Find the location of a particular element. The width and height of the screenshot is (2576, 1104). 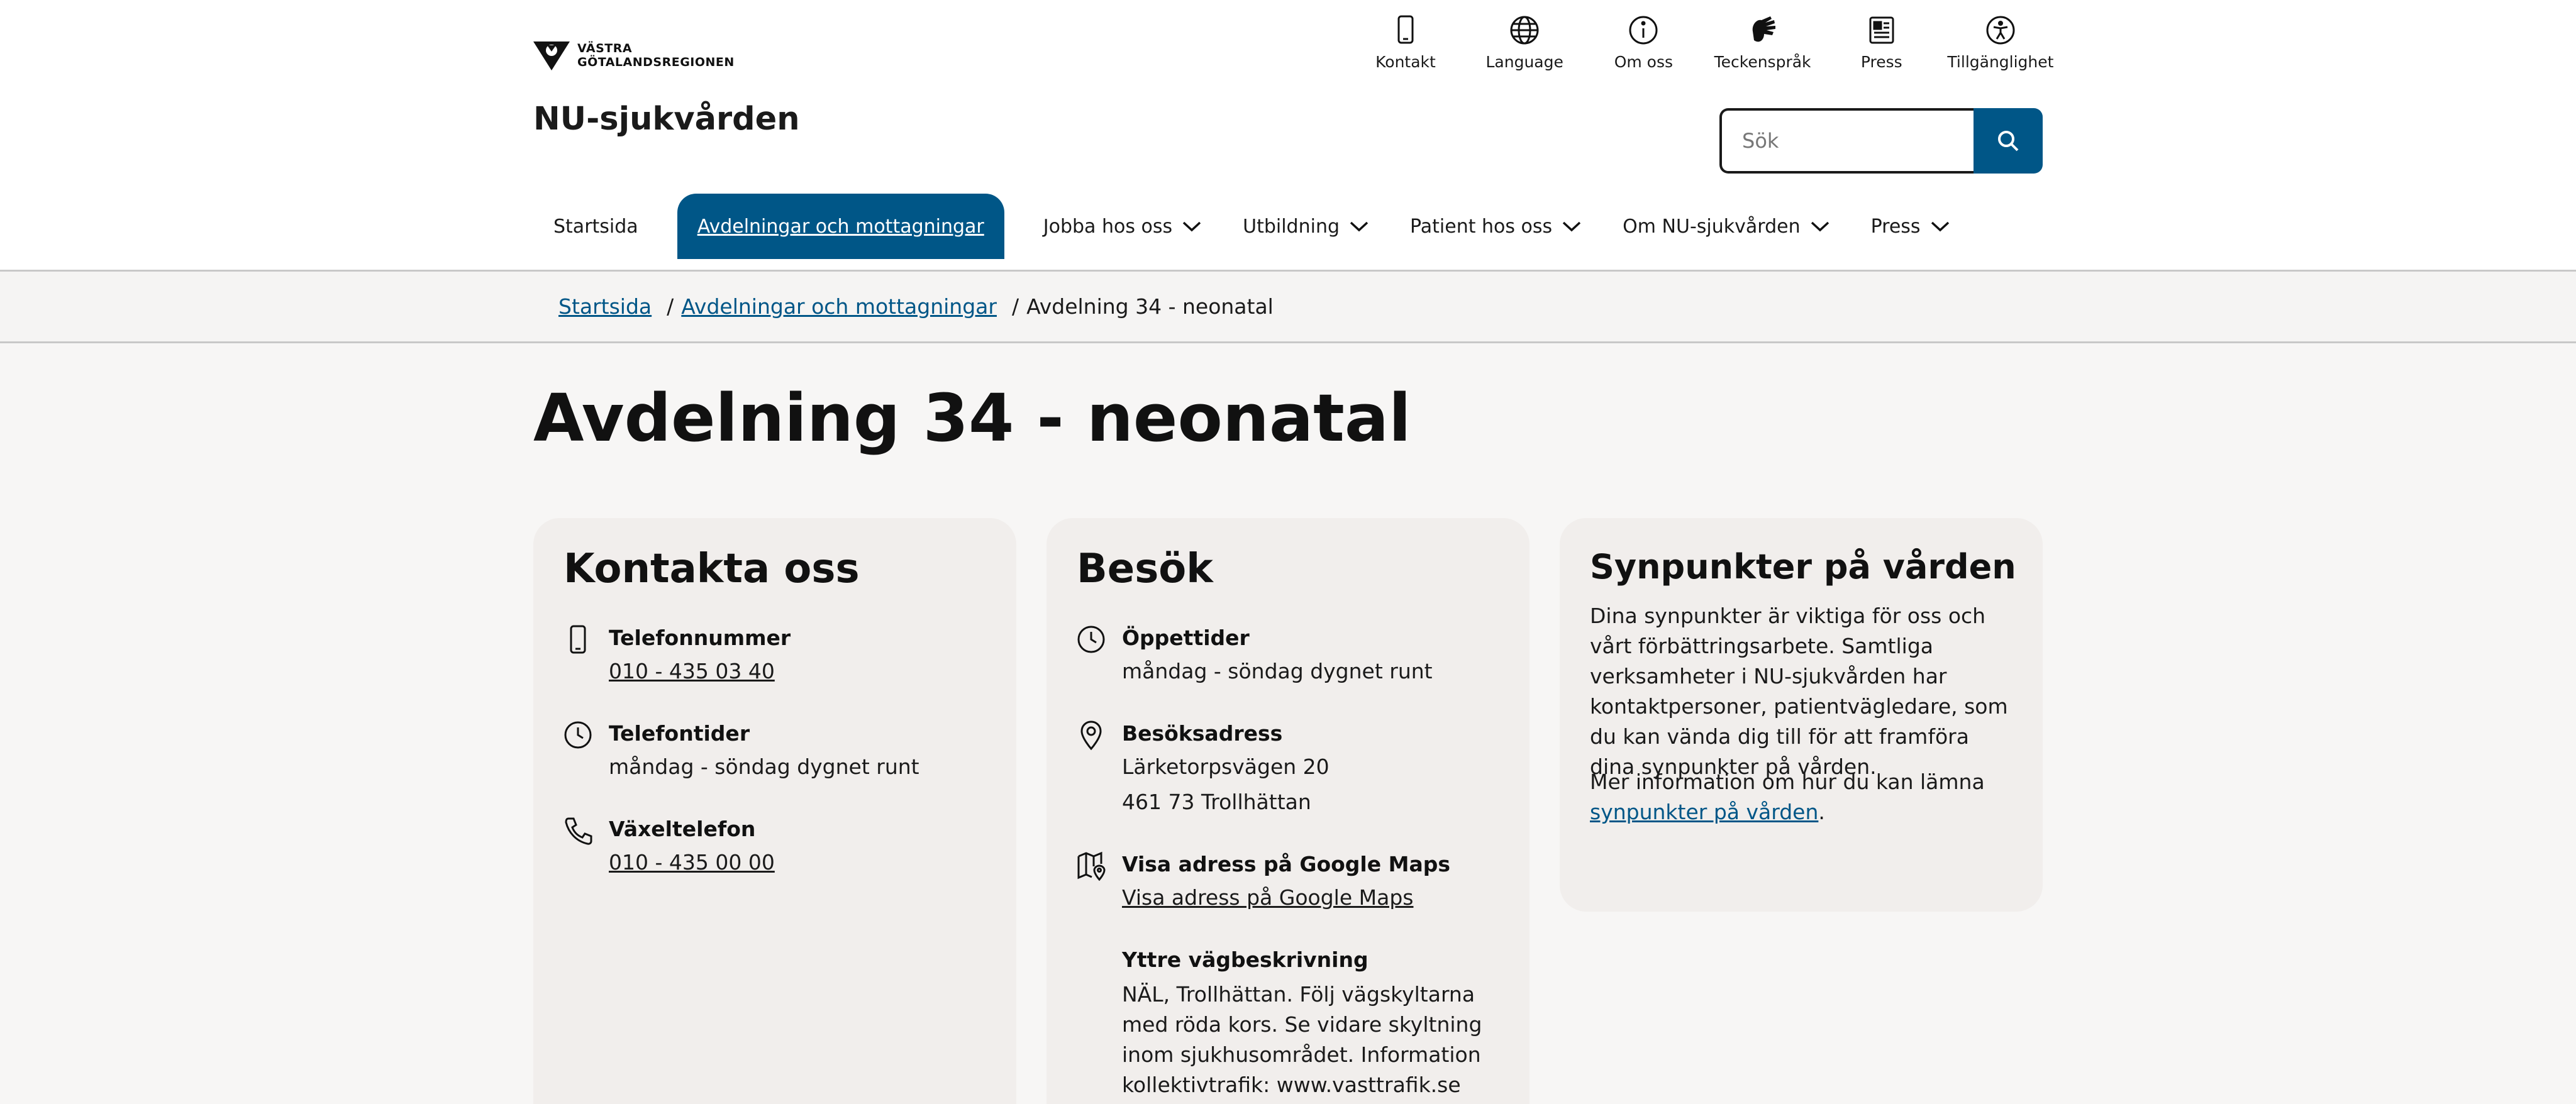

location-pin-icon is located at coordinates (1091, 736).